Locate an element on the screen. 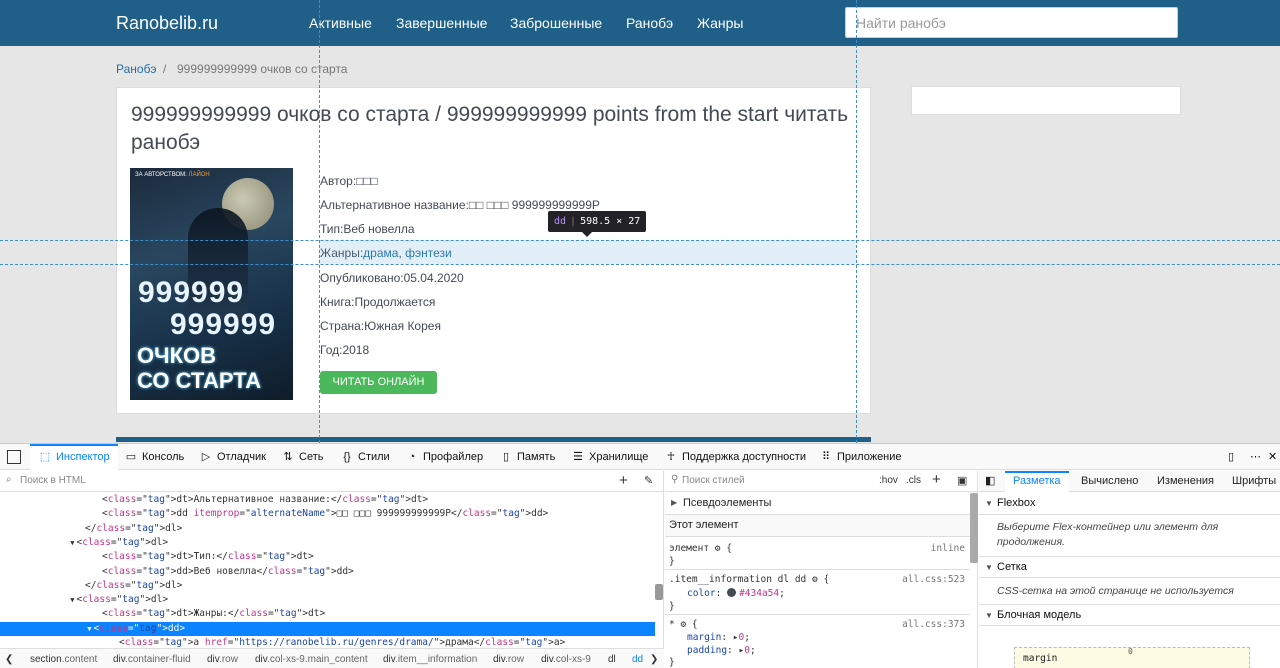  rule2-selector-text: .item__information dl dd is located at coordinates (738, 579).